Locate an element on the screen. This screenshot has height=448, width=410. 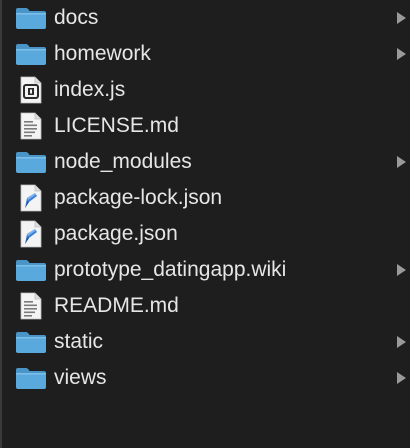
folder-row-node-modules: node_modules is located at coordinates (205, 162).